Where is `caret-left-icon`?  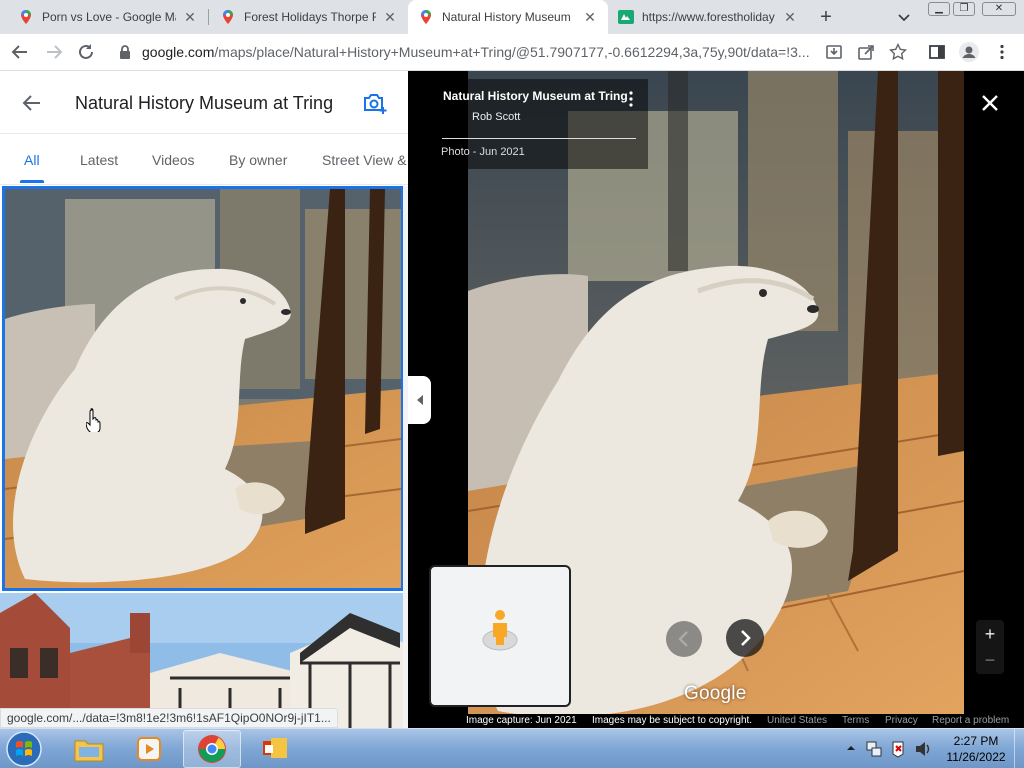
caret-left-icon is located at coordinates (419, 400).